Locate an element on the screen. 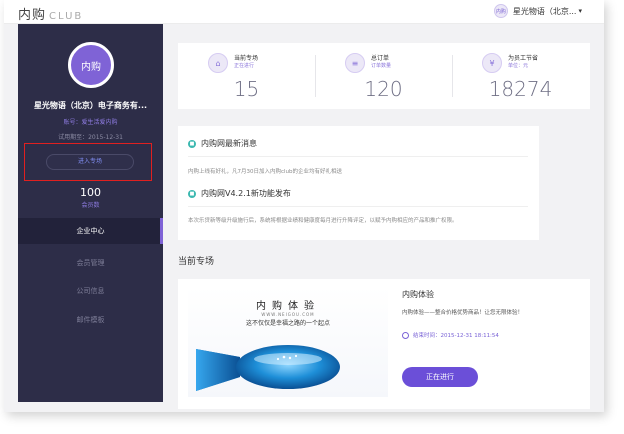  sidebar-item-enterprise-center: 企业中心 is located at coordinates (90, 231).